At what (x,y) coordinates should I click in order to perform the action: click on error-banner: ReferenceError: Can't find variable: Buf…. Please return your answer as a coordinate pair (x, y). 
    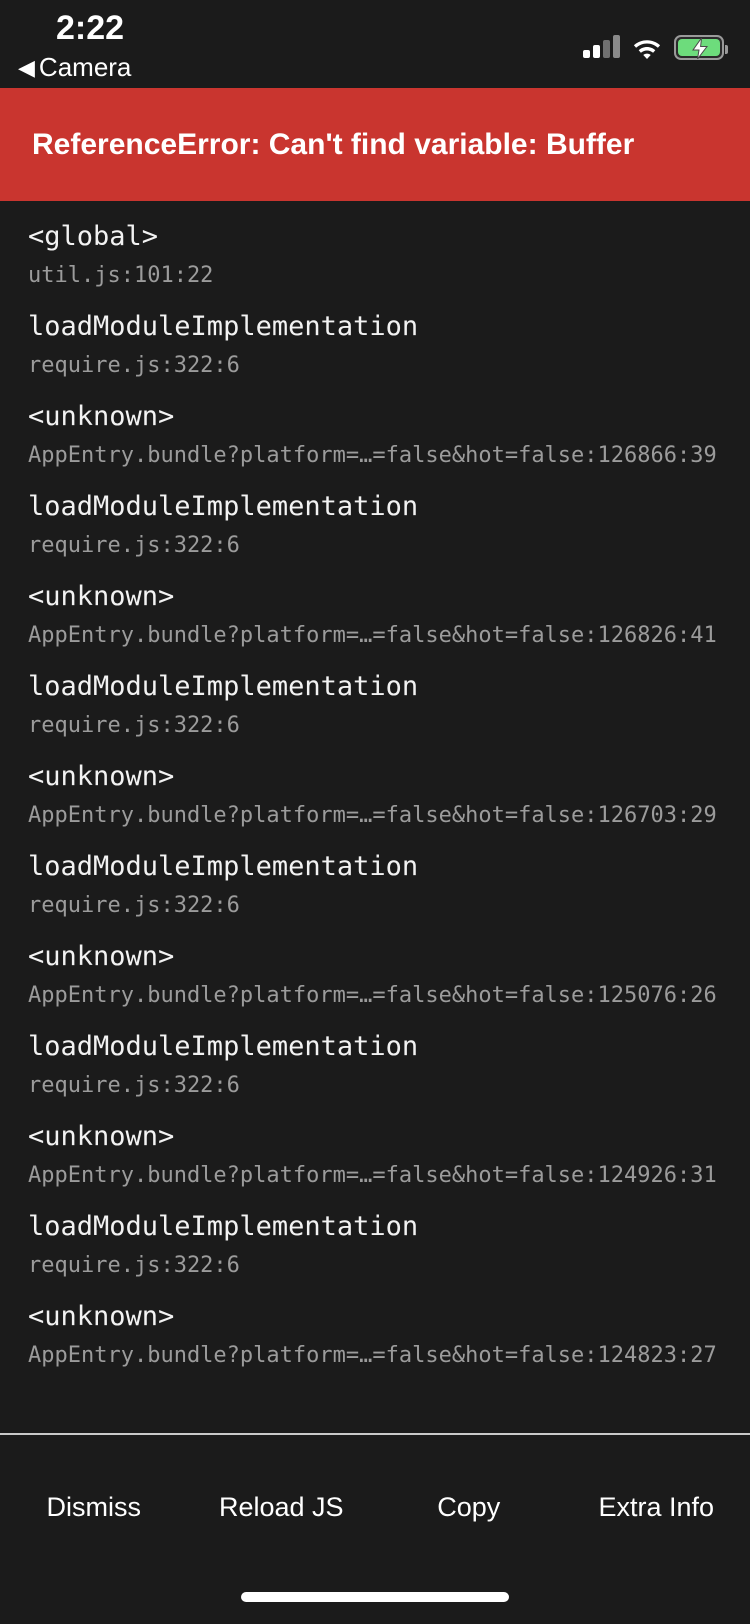
    Looking at the image, I should click on (375, 144).